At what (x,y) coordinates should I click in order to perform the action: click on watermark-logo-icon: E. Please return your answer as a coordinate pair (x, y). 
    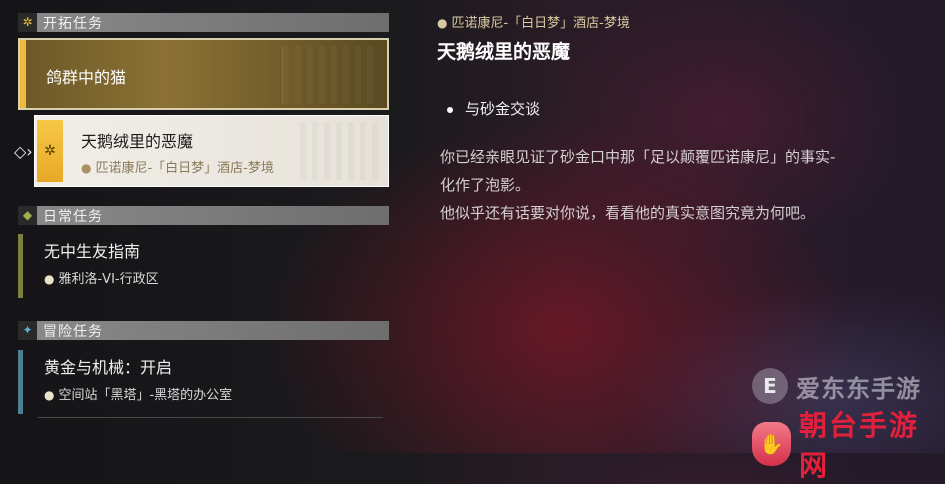
    Looking at the image, I should click on (770, 386).